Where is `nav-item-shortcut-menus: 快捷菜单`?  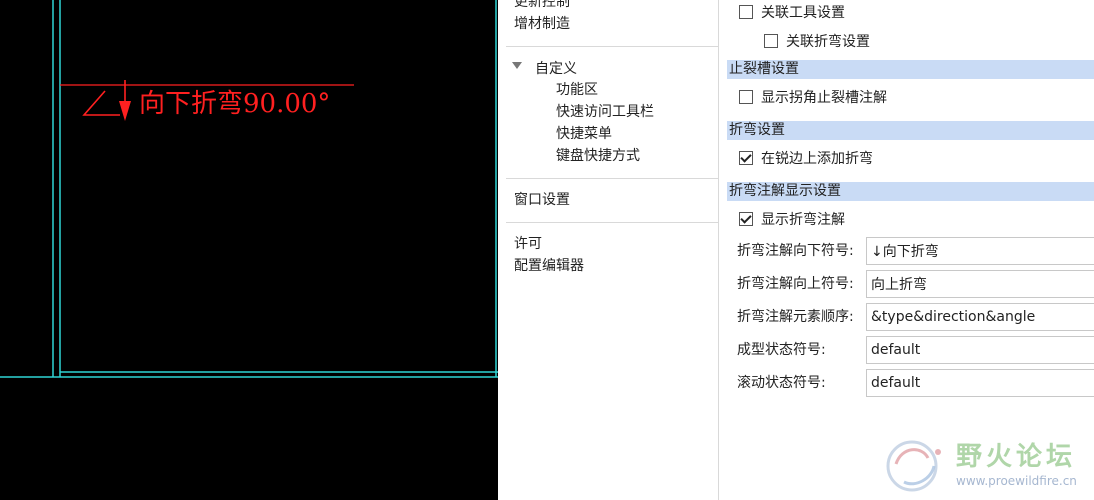
nav-item-shortcut-menus: 快捷菜单 is located at coordinates (584, 134).